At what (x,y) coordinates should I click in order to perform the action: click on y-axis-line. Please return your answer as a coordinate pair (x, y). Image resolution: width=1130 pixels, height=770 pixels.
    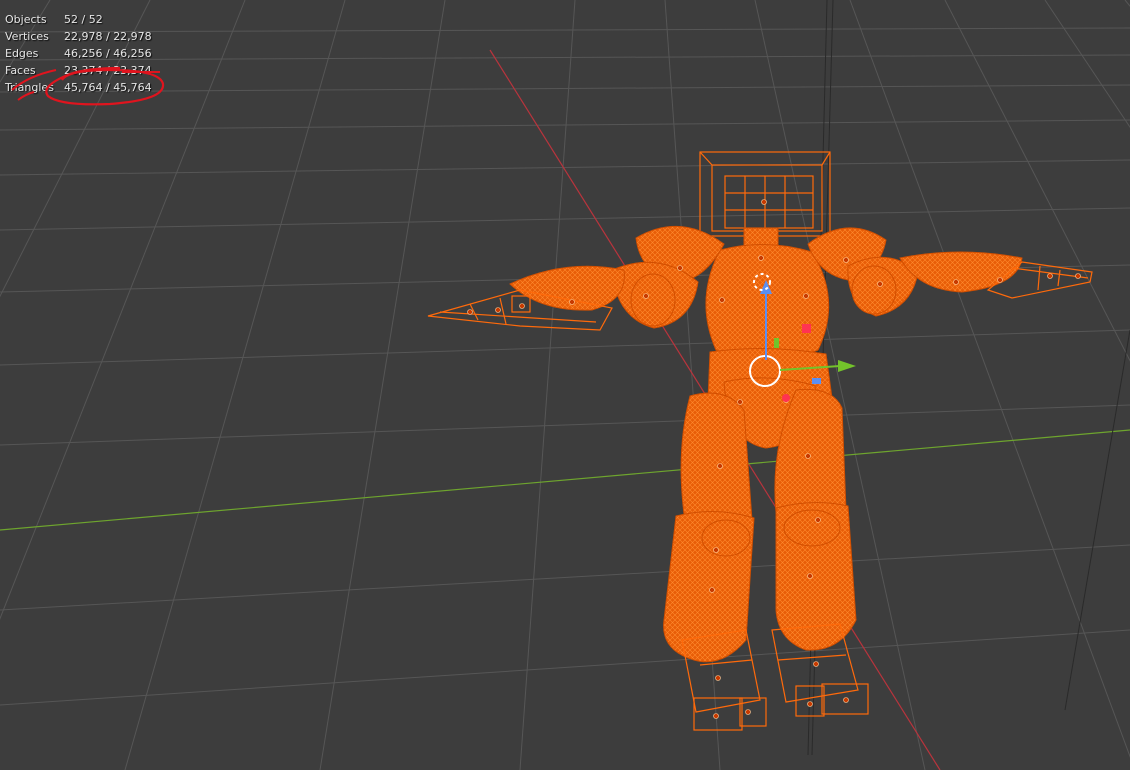
    Looking at the image, I should click on (565, 480).